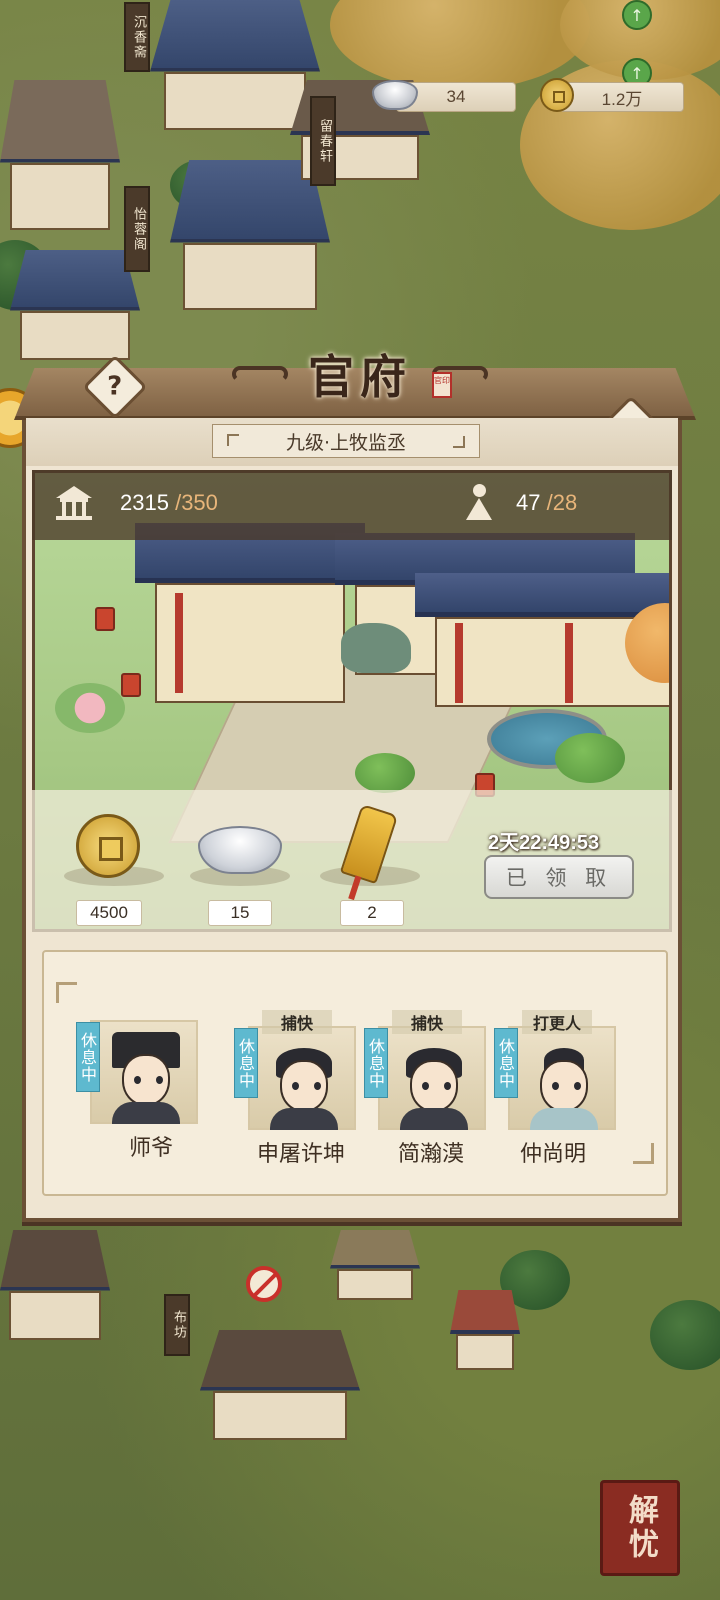 This screenshot has height=1600, width=720. Describe the element at coordinates (74, 503) in the screenshot. I see `pavilion-icon` at that location.